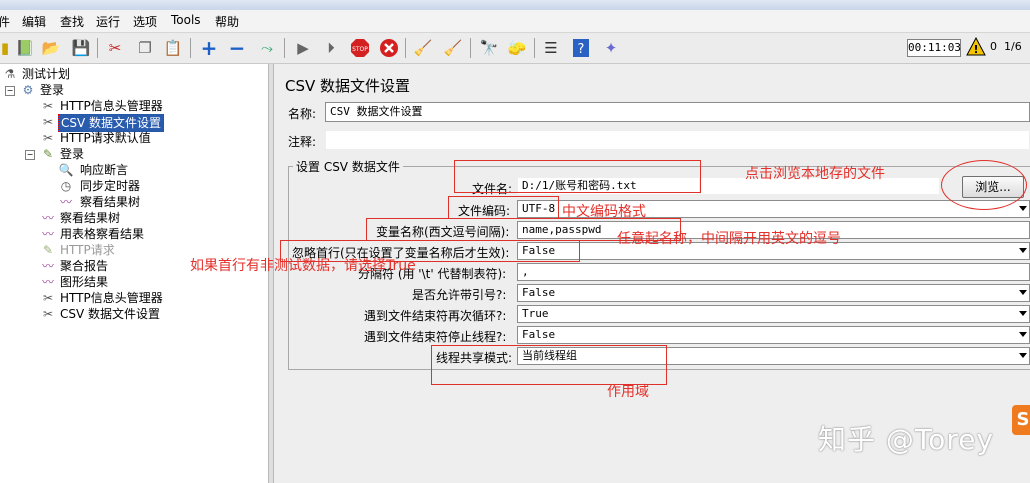  I want to click on tree-root: 测试计划, so click(46, 74).